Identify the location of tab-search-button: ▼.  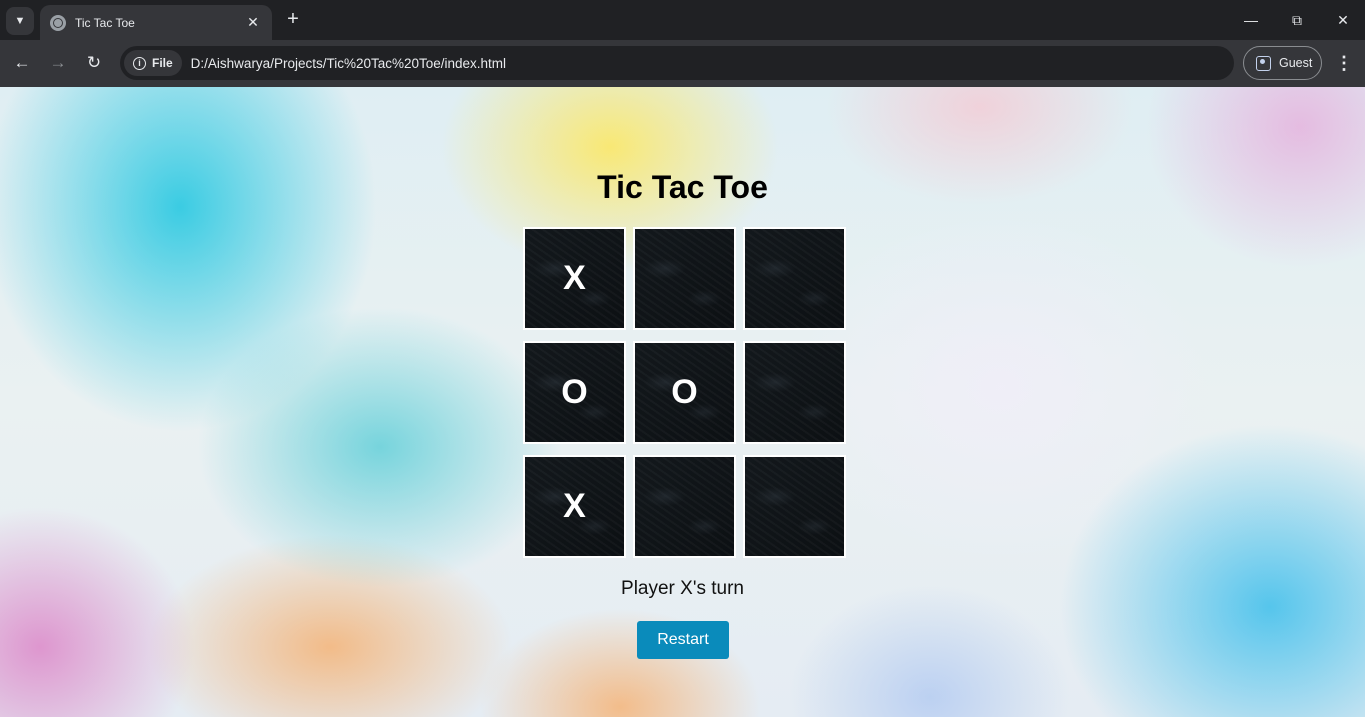
(20, 21).